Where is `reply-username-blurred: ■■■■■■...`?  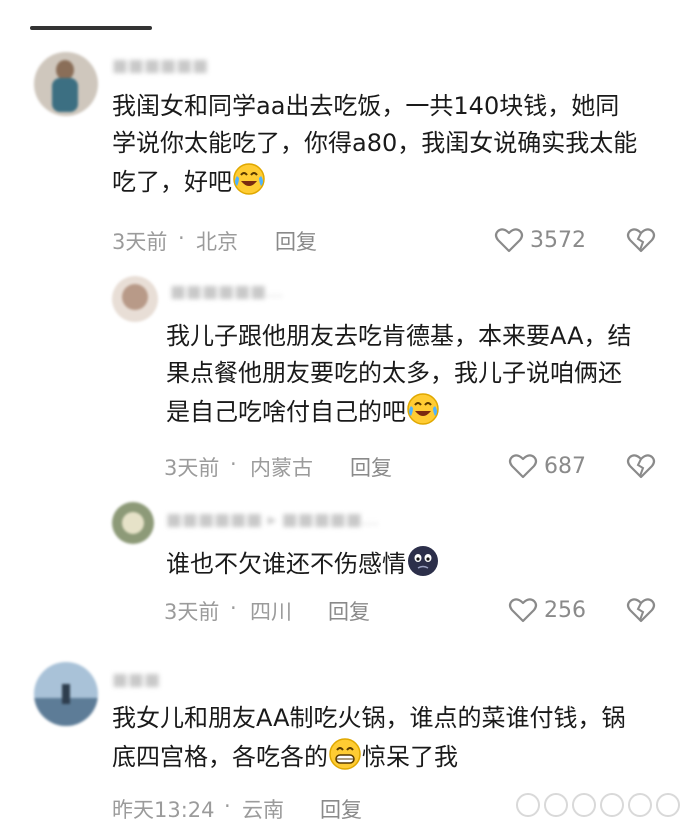
reply-username-blurred: ■■■■■■... is located at coordinates (226, 292).